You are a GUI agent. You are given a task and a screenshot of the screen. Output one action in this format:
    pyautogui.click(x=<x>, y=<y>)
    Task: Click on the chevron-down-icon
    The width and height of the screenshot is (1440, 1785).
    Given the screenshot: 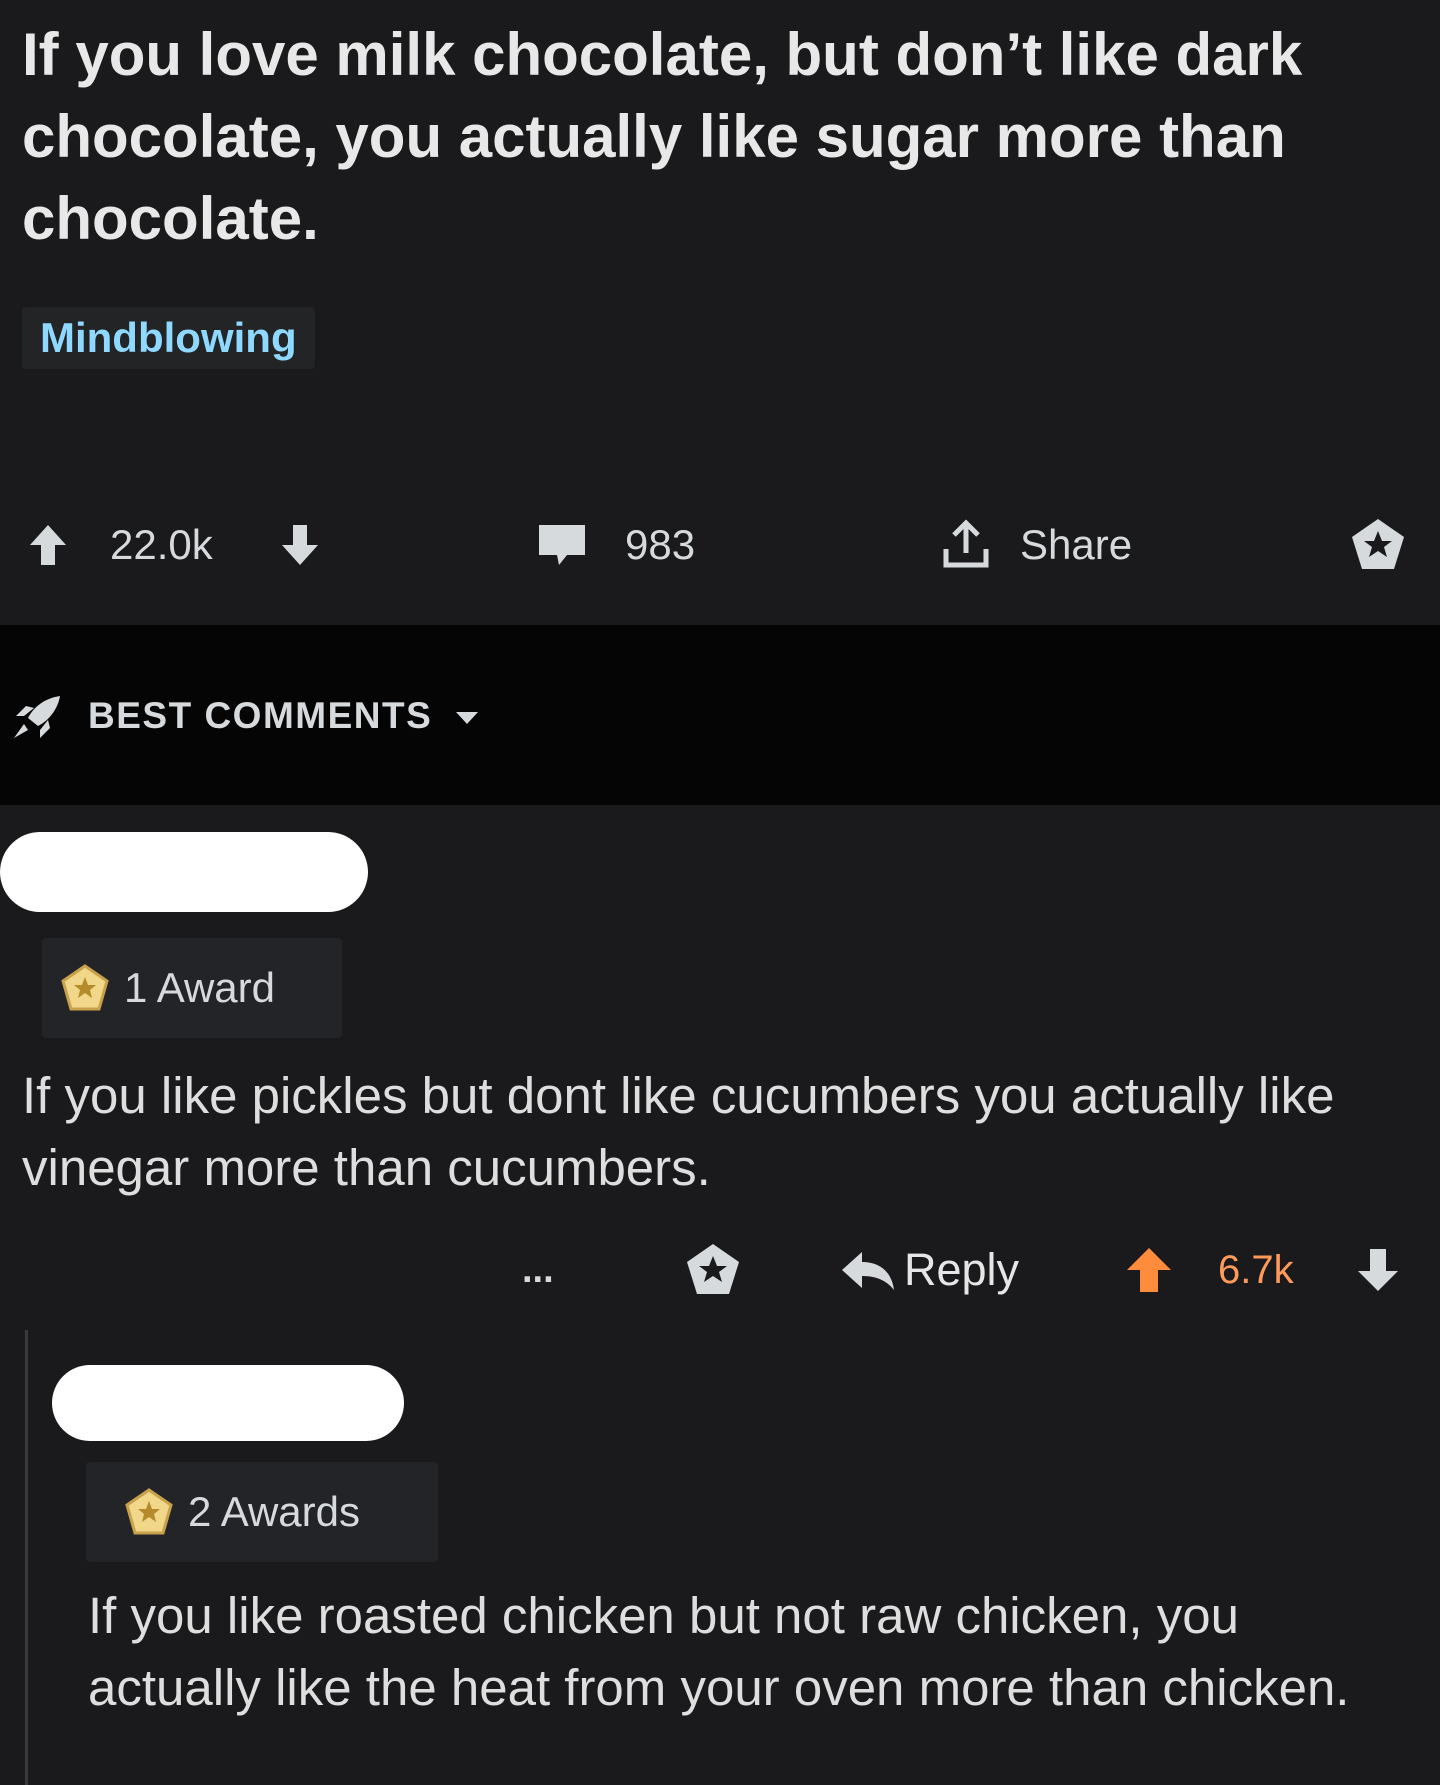 What is the action you would take?
    pyautogui.click(x=467, y=718)
    